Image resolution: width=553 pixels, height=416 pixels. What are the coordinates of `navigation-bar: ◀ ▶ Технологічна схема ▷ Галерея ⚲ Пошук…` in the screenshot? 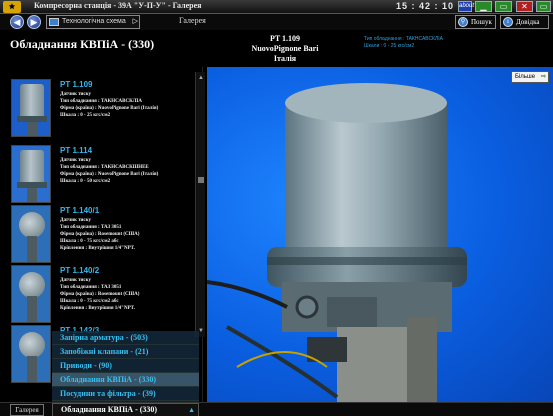 It's located at (276, 22).